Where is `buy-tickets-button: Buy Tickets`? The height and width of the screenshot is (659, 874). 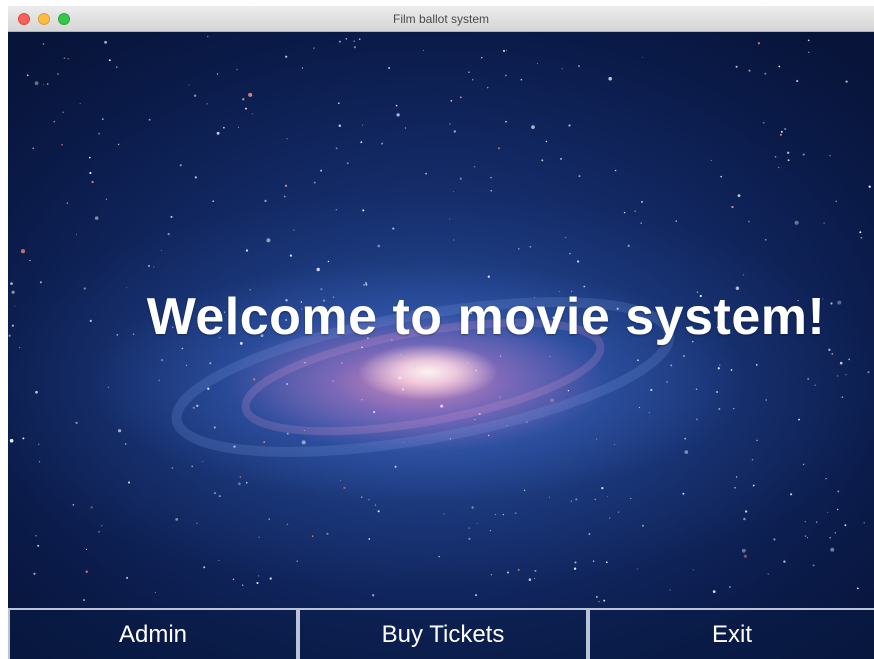 buy-tickets-button: Buy Tickets is located at coordinates (443, 633).